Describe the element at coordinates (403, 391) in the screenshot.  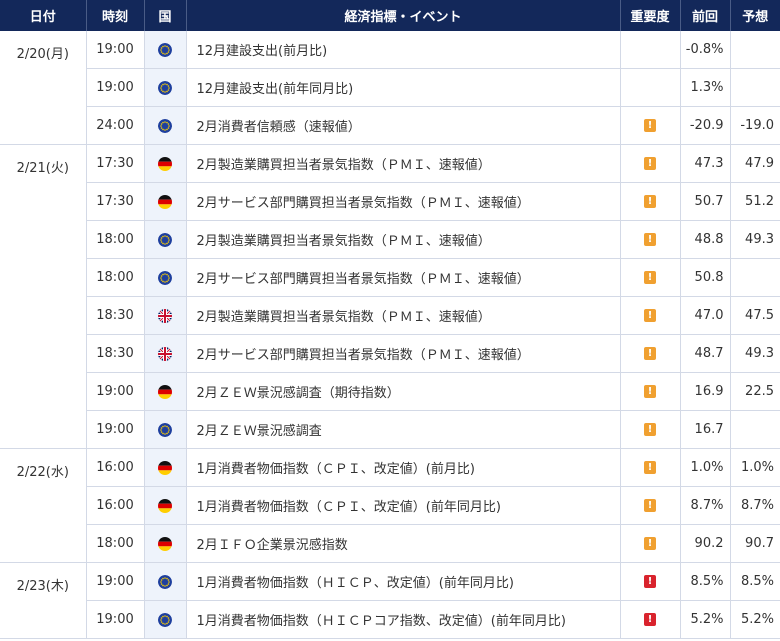
I see `event-name-cell: 2月ＺＥＷ景況感調査（期待指数）` at that location.